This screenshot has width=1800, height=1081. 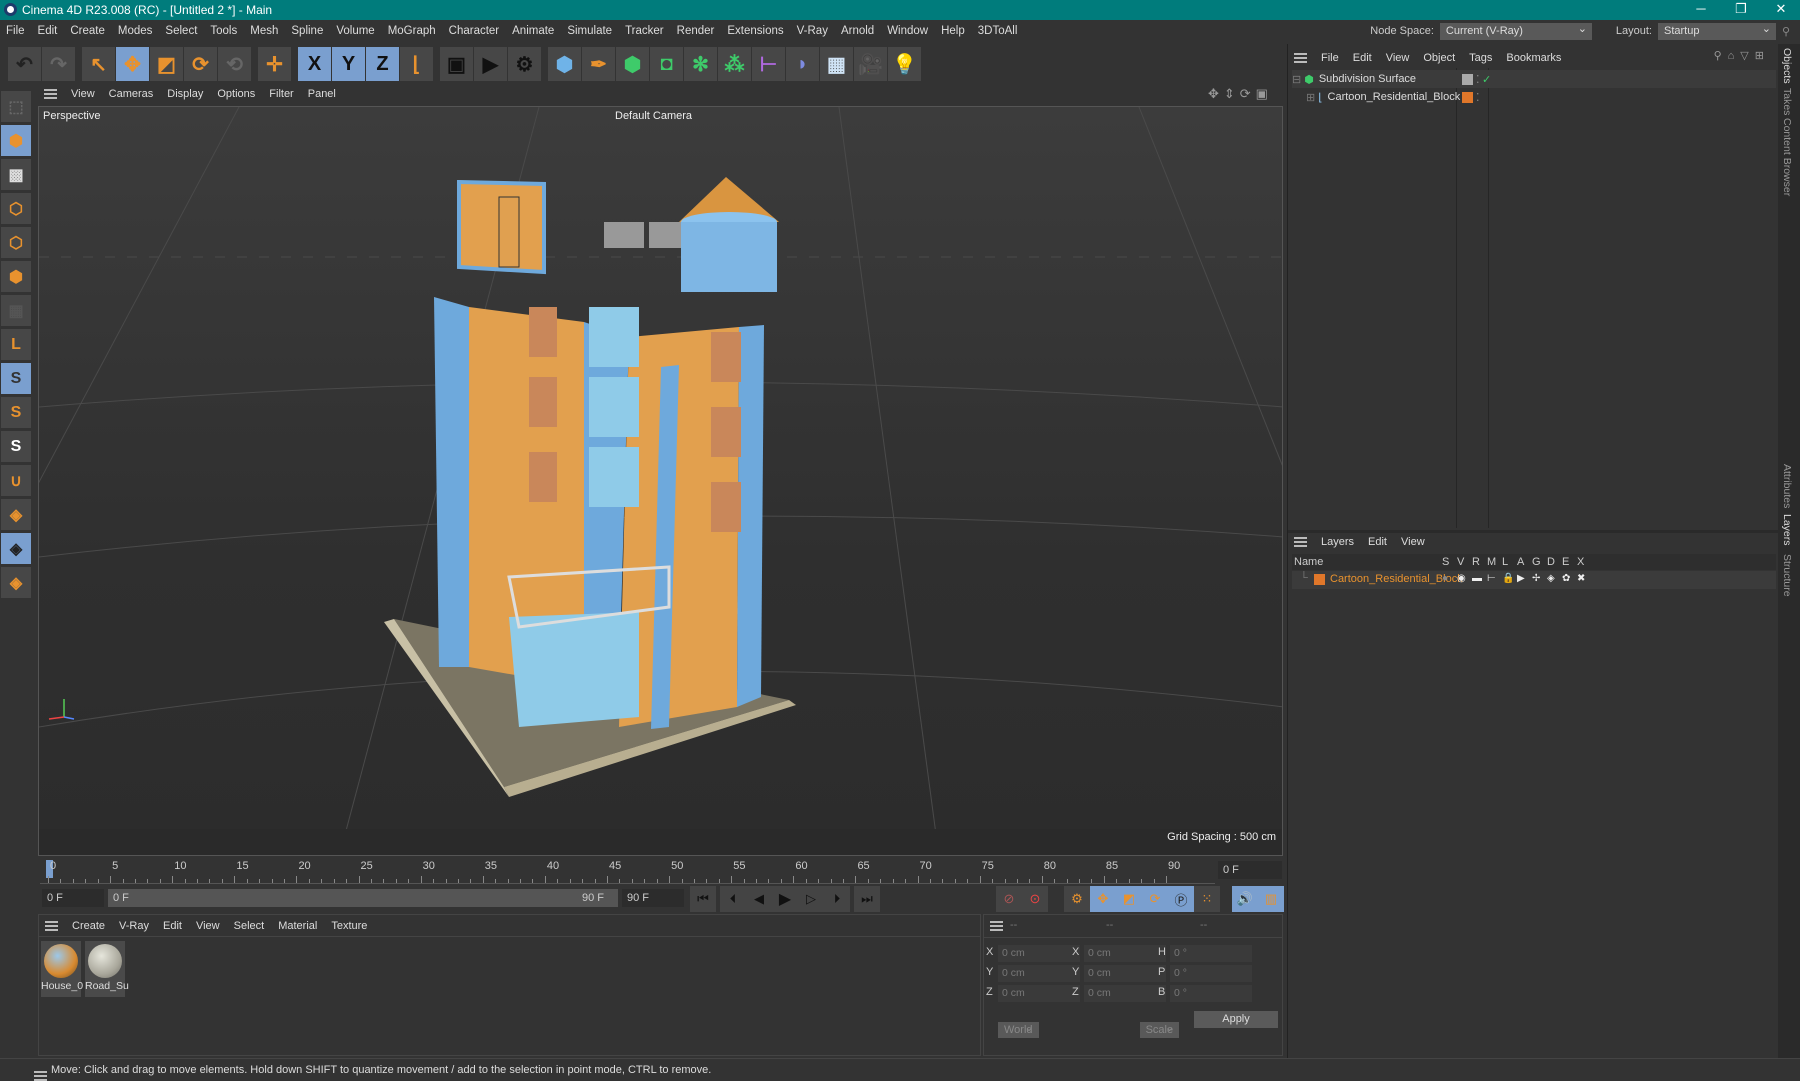 I want to click on side-tab-structure: Structure, so click(x=1787, y=575).